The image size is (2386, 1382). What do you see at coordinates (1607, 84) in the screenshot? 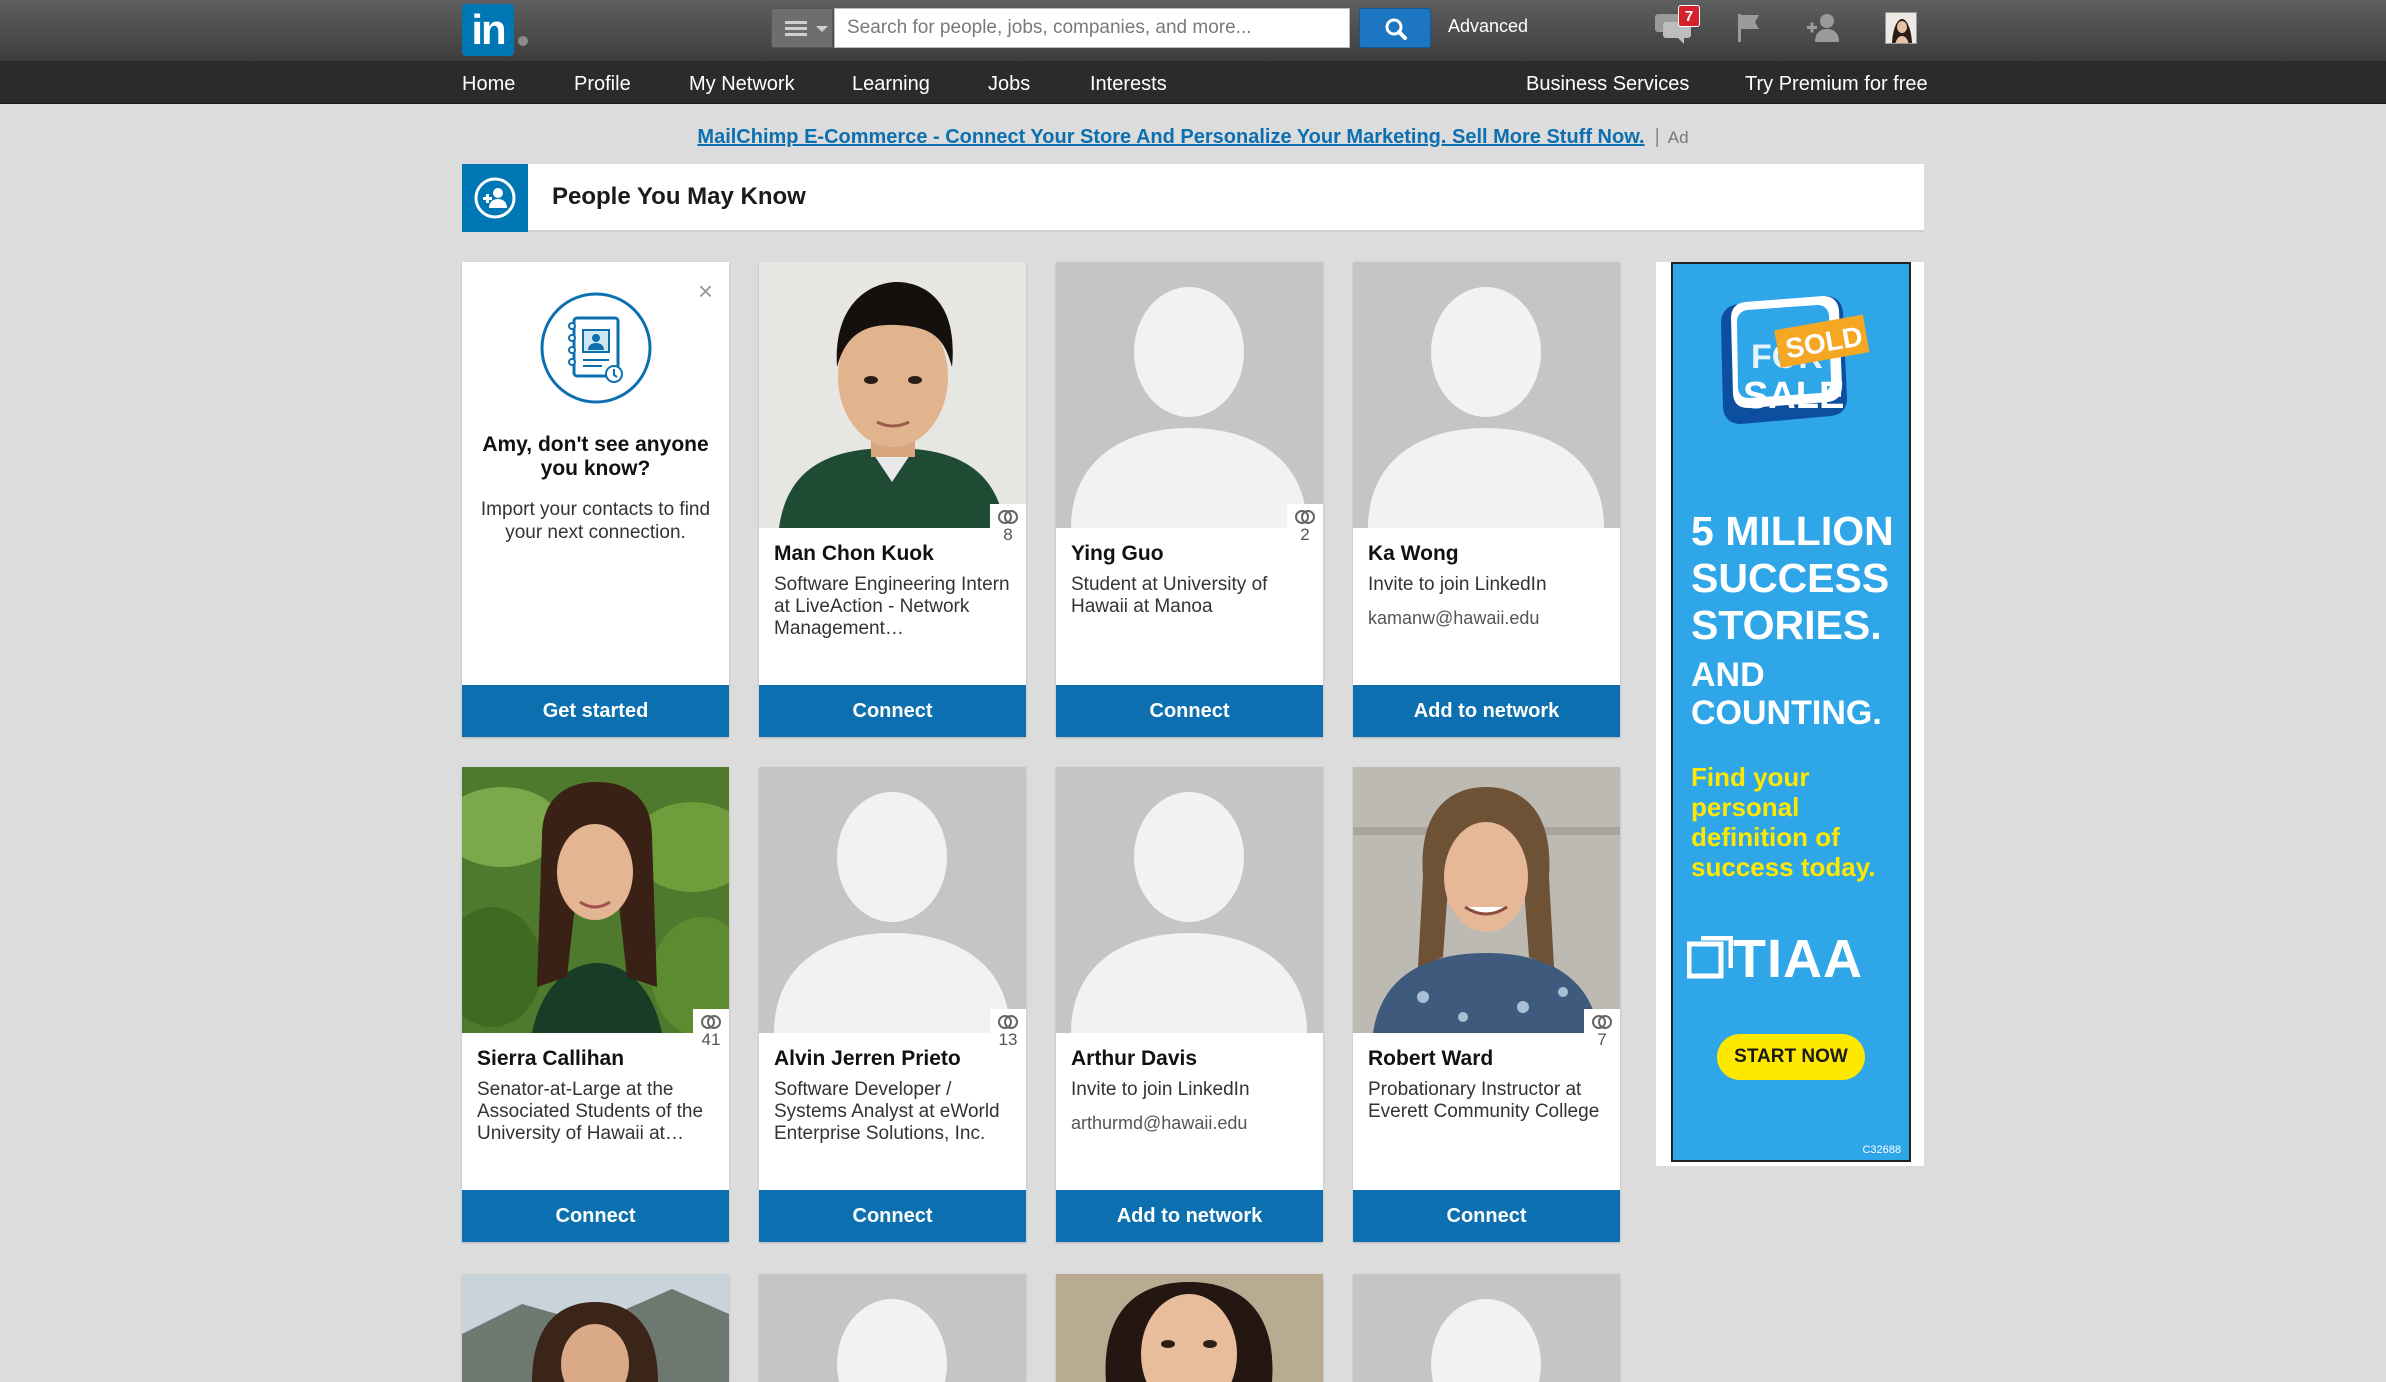
I see `nav-business-services: Business Services` at bounding box center [1607, 84].